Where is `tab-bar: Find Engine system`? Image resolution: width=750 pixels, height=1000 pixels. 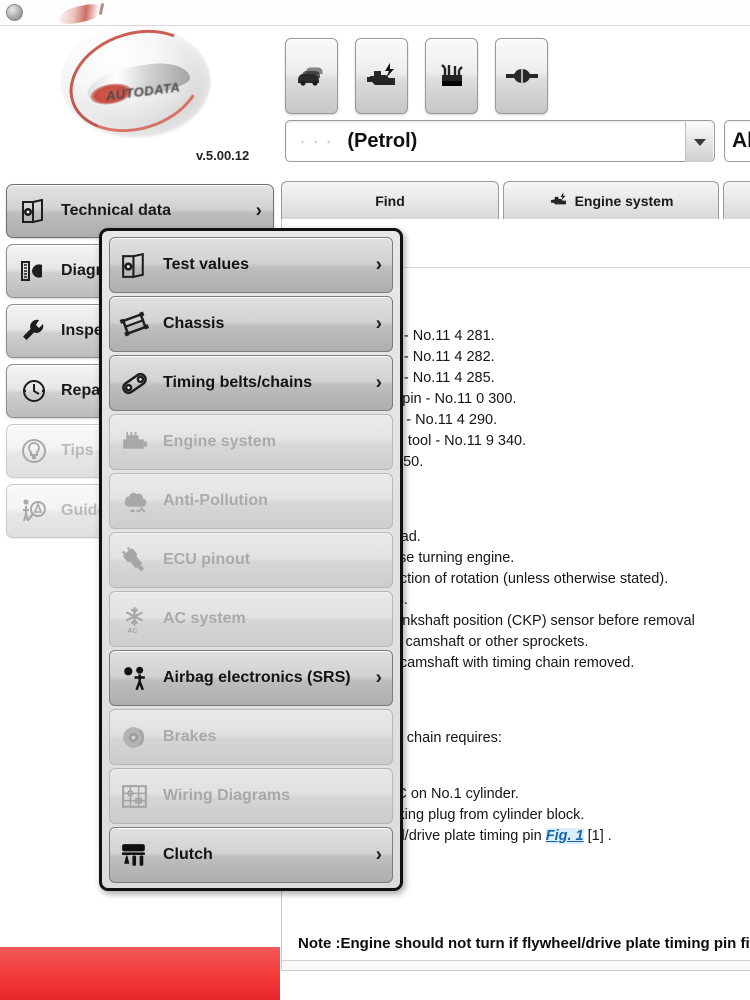 tab-bar: Find Engine system is located at coordinates (515, 200).